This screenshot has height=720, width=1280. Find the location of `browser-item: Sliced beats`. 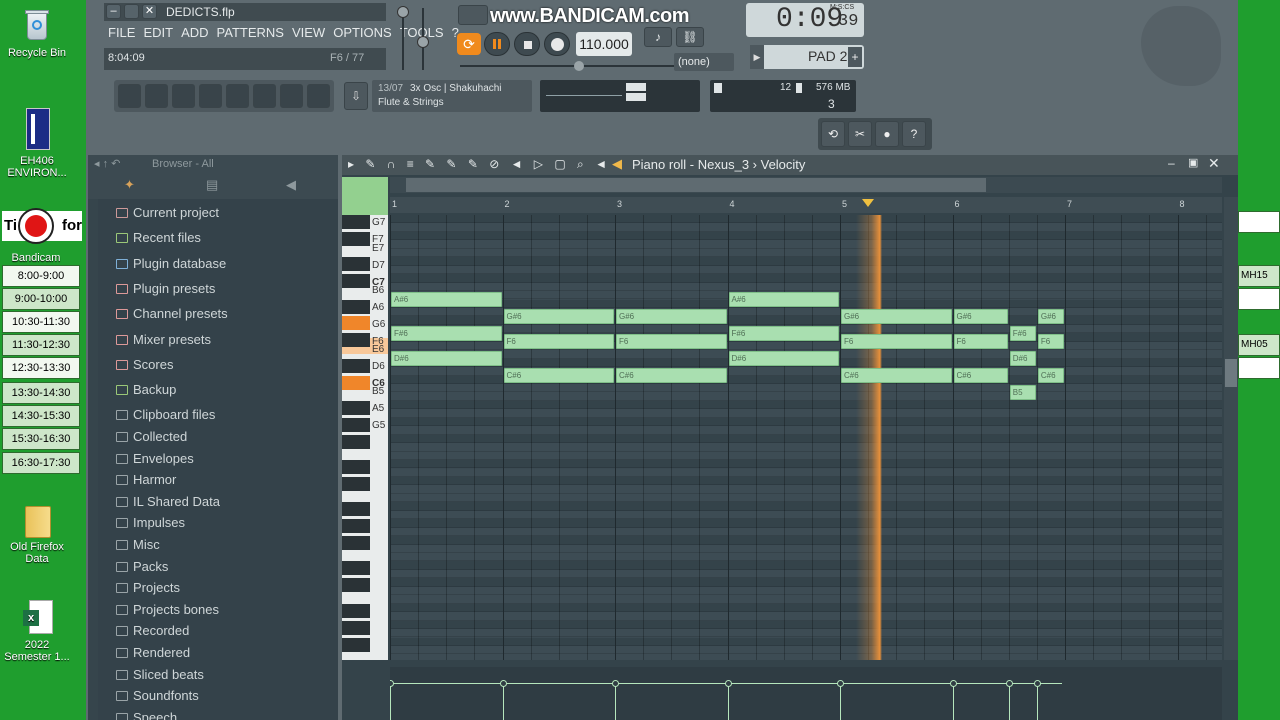

browser-item: Sliced beats is located at coordinates (160, 675).